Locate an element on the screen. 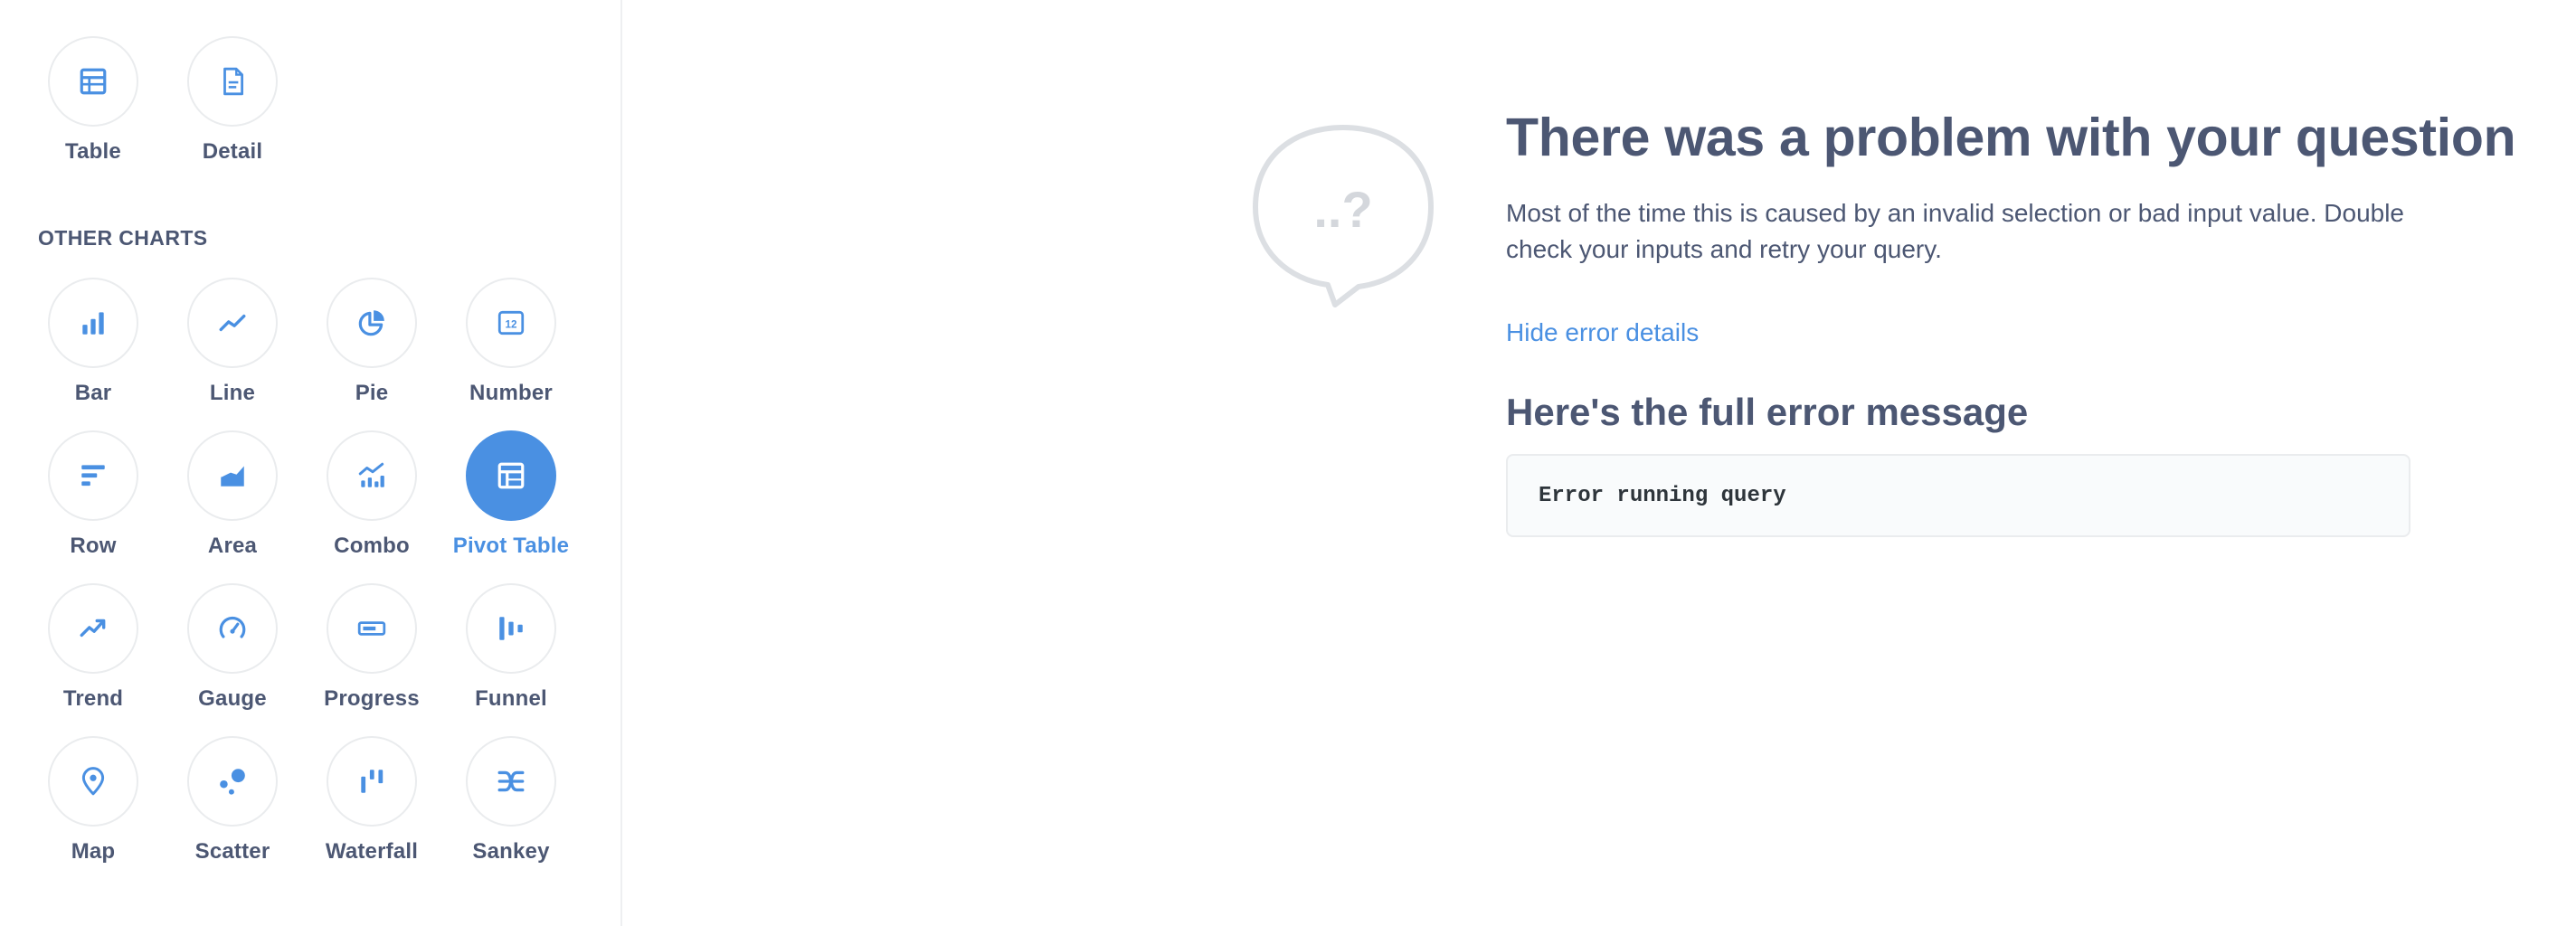 The width and height of the screenshot is (2576, 926). combo-chart-icon is located at coordinates (371, 475).